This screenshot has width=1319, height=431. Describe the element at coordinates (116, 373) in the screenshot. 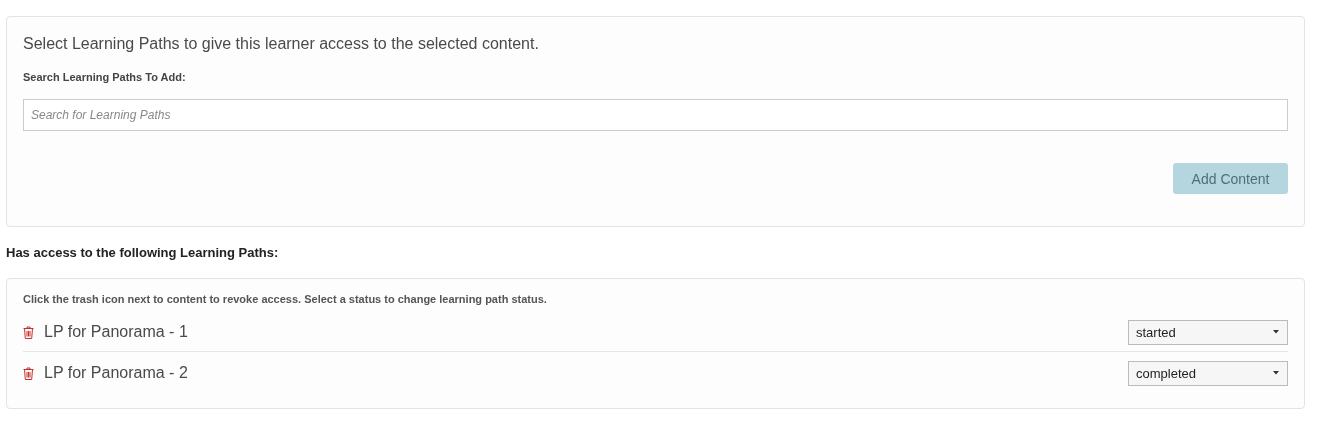

I see `learning-path-name: LP for Panorama - 2` at that location.